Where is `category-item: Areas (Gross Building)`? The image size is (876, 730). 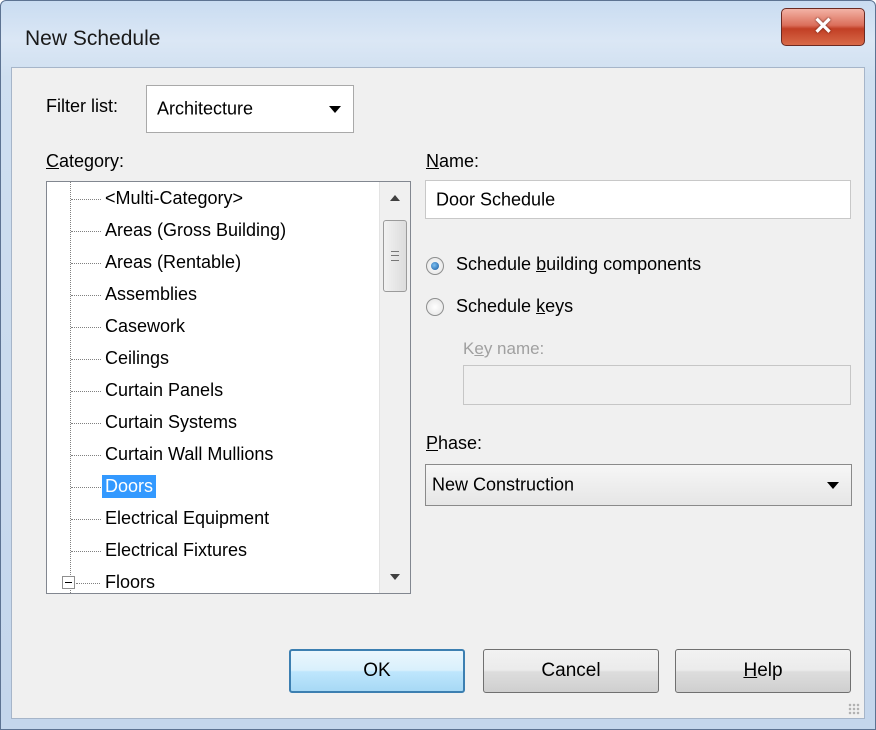
category-item: Areas (Gross Building) is located at coordinates (212, 231).